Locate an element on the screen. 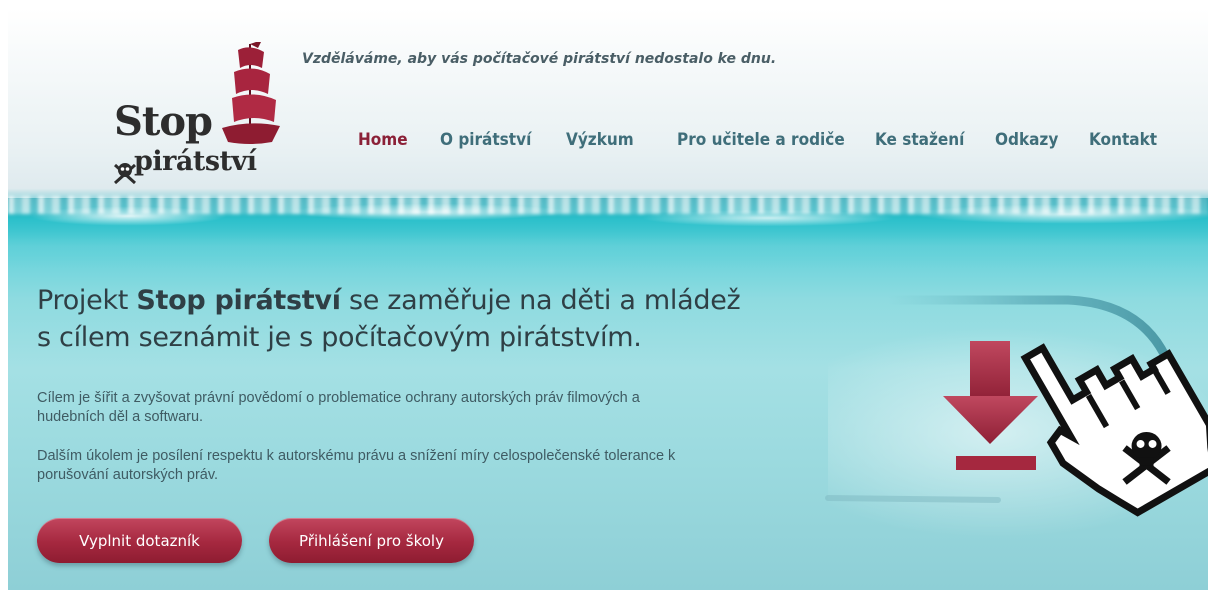  headline-suffix: se zaměřuje na děti a mládež is located at coordinates (540, 300).